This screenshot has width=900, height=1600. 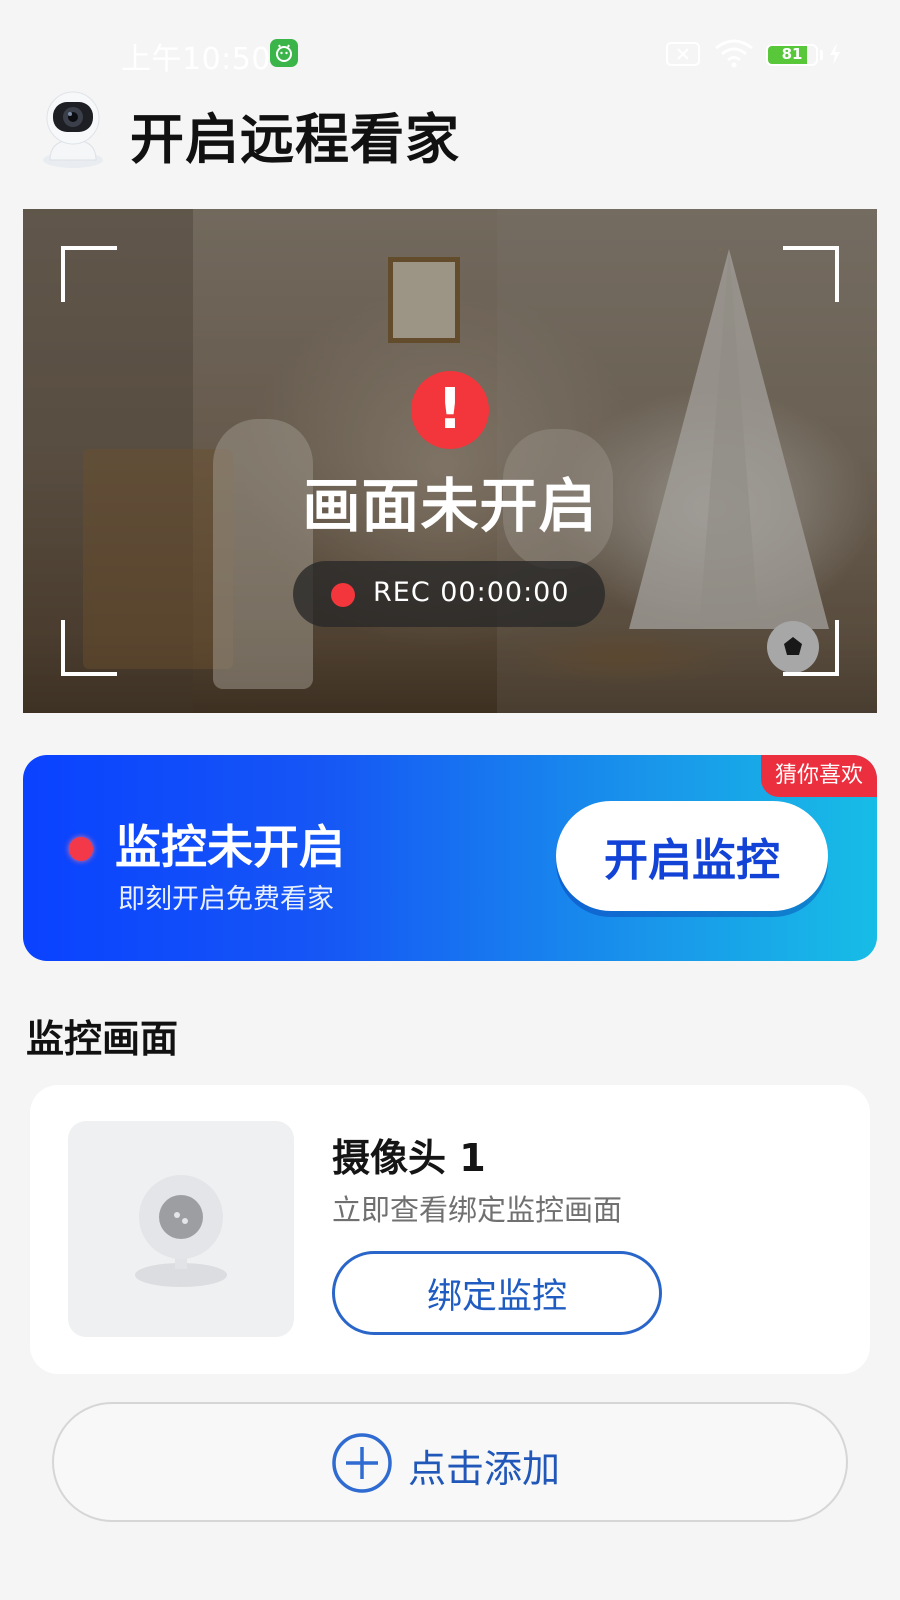 I want to click on add-label: 点击添加, so click(x=484, y=1469).